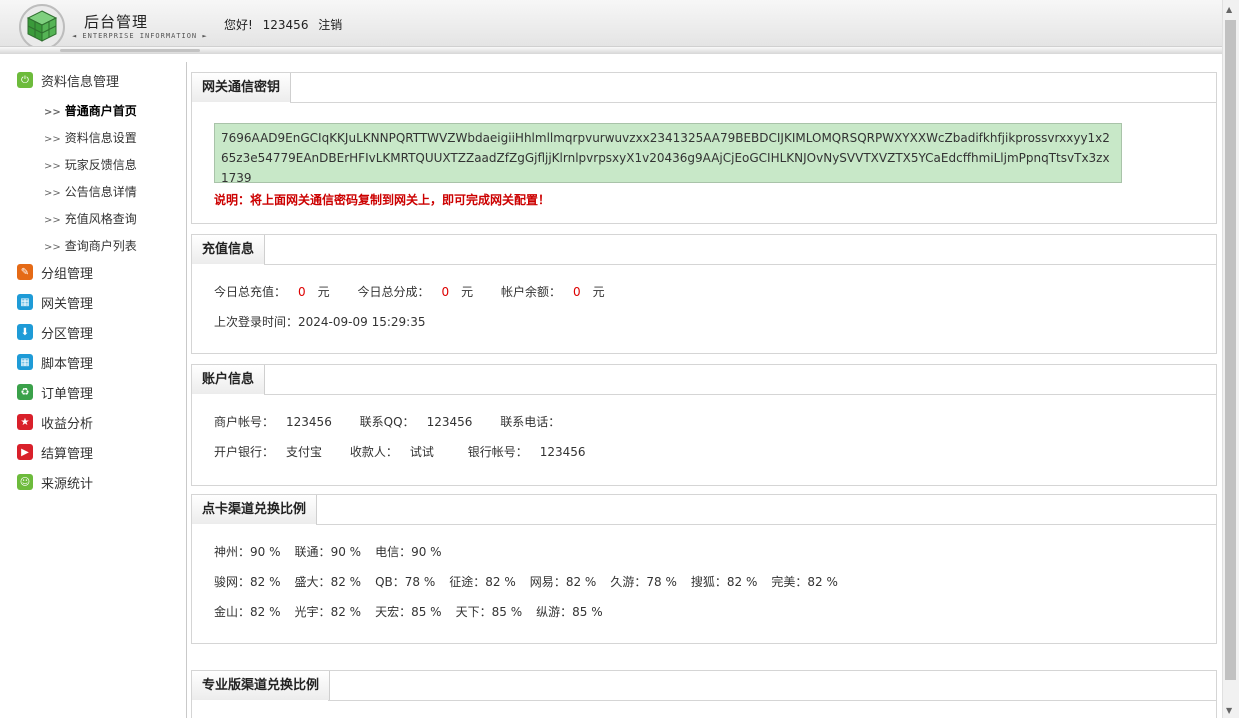 This screenshot has height=718, width=1239. I want to click on card-rate-item: 金山：82 %, so click(247, 612).